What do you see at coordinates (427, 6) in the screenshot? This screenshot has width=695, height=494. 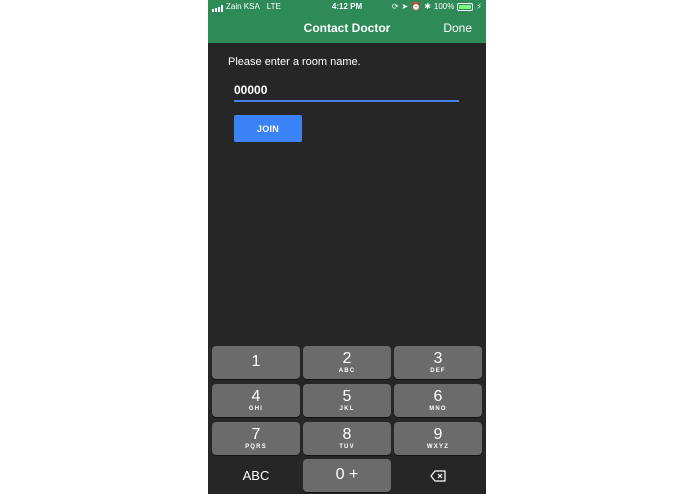 I see `bluetooth-icon: ✱` at bounding box center [427, 6].